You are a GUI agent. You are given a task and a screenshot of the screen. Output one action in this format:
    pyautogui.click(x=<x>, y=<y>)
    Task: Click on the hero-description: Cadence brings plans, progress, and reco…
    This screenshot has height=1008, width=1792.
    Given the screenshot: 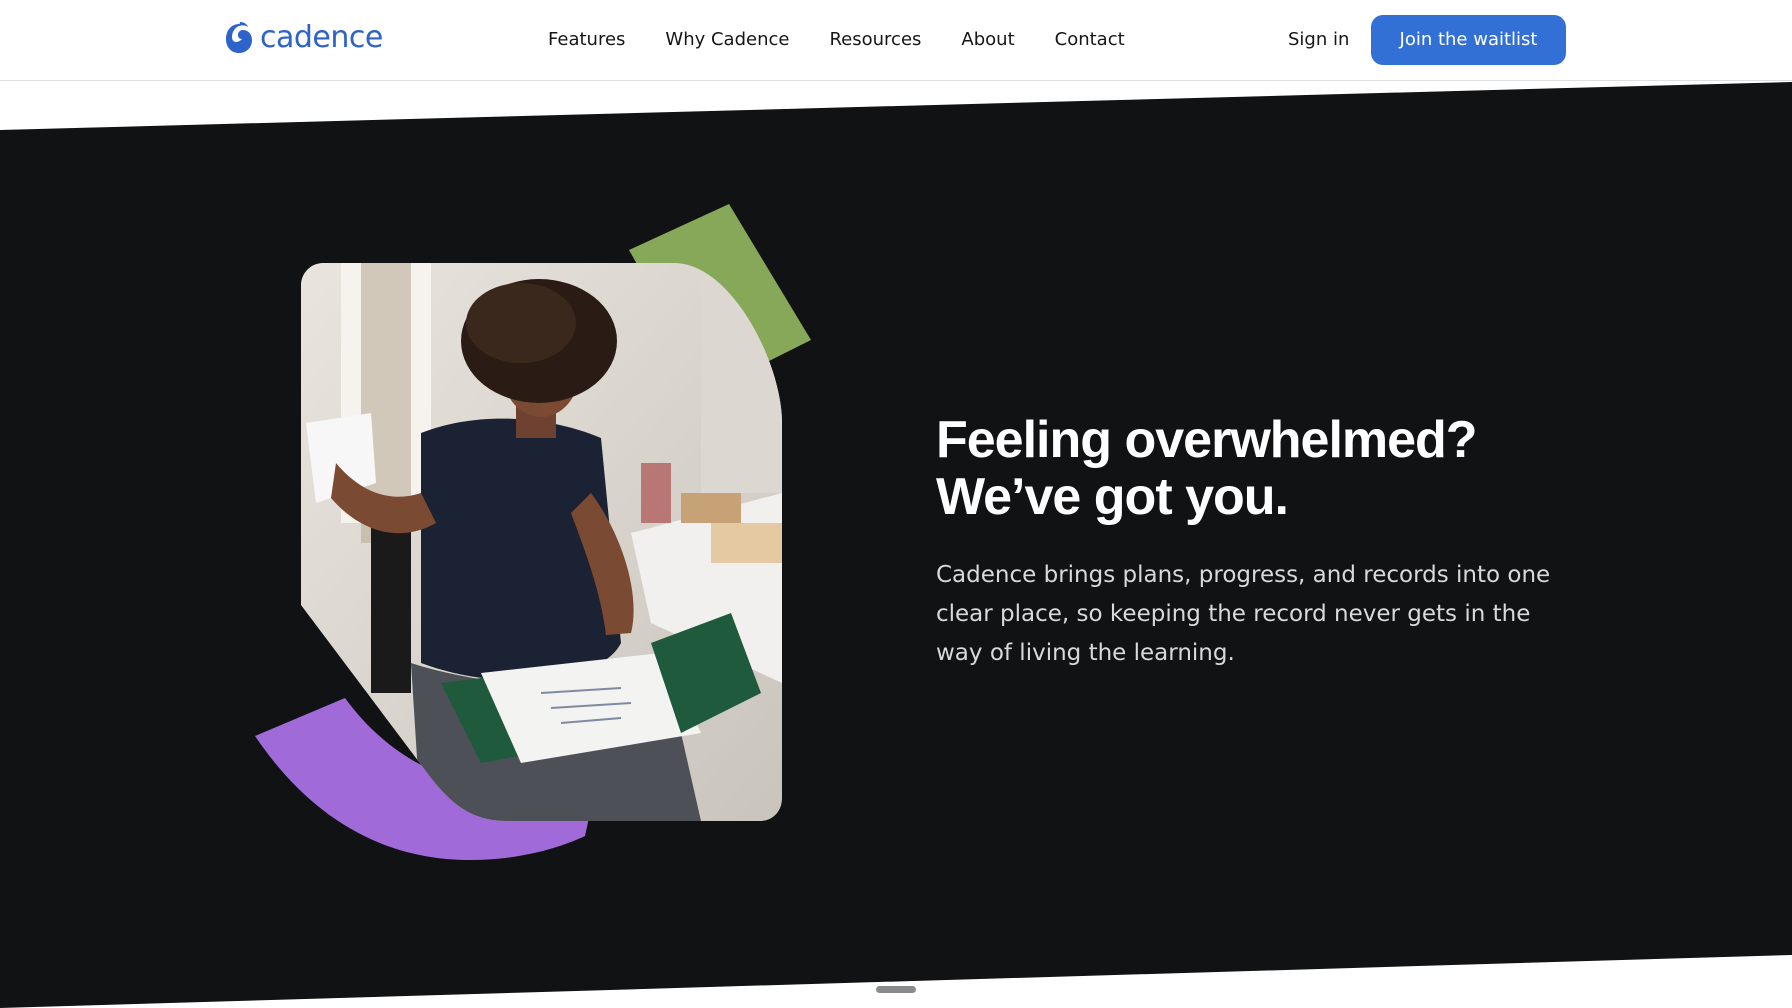 What is the action you would take?
    pyautogui.click(x=1243, y=614)
    